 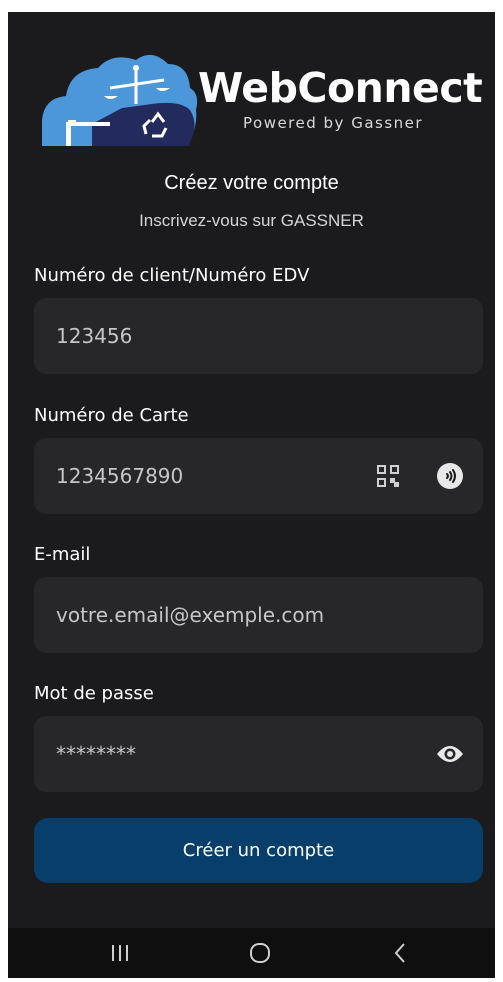 What do you see at coordinates (206, 476) in the screenshot?
I see `card-number-input` at bounding box center [206, 476].